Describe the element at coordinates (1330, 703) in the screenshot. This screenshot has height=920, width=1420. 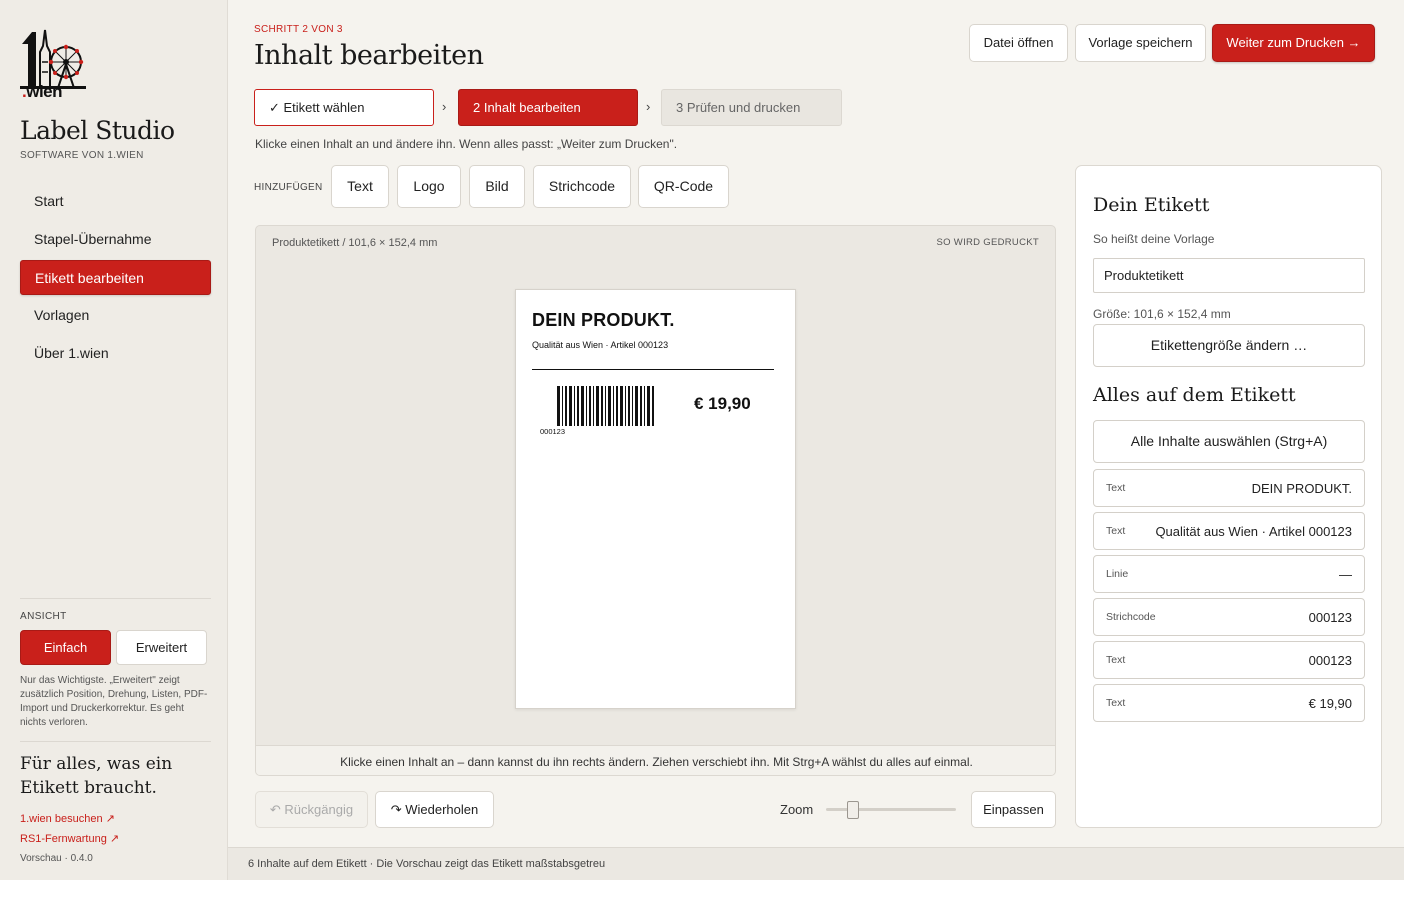
I see `list-item-value: € 19,90` at that location.